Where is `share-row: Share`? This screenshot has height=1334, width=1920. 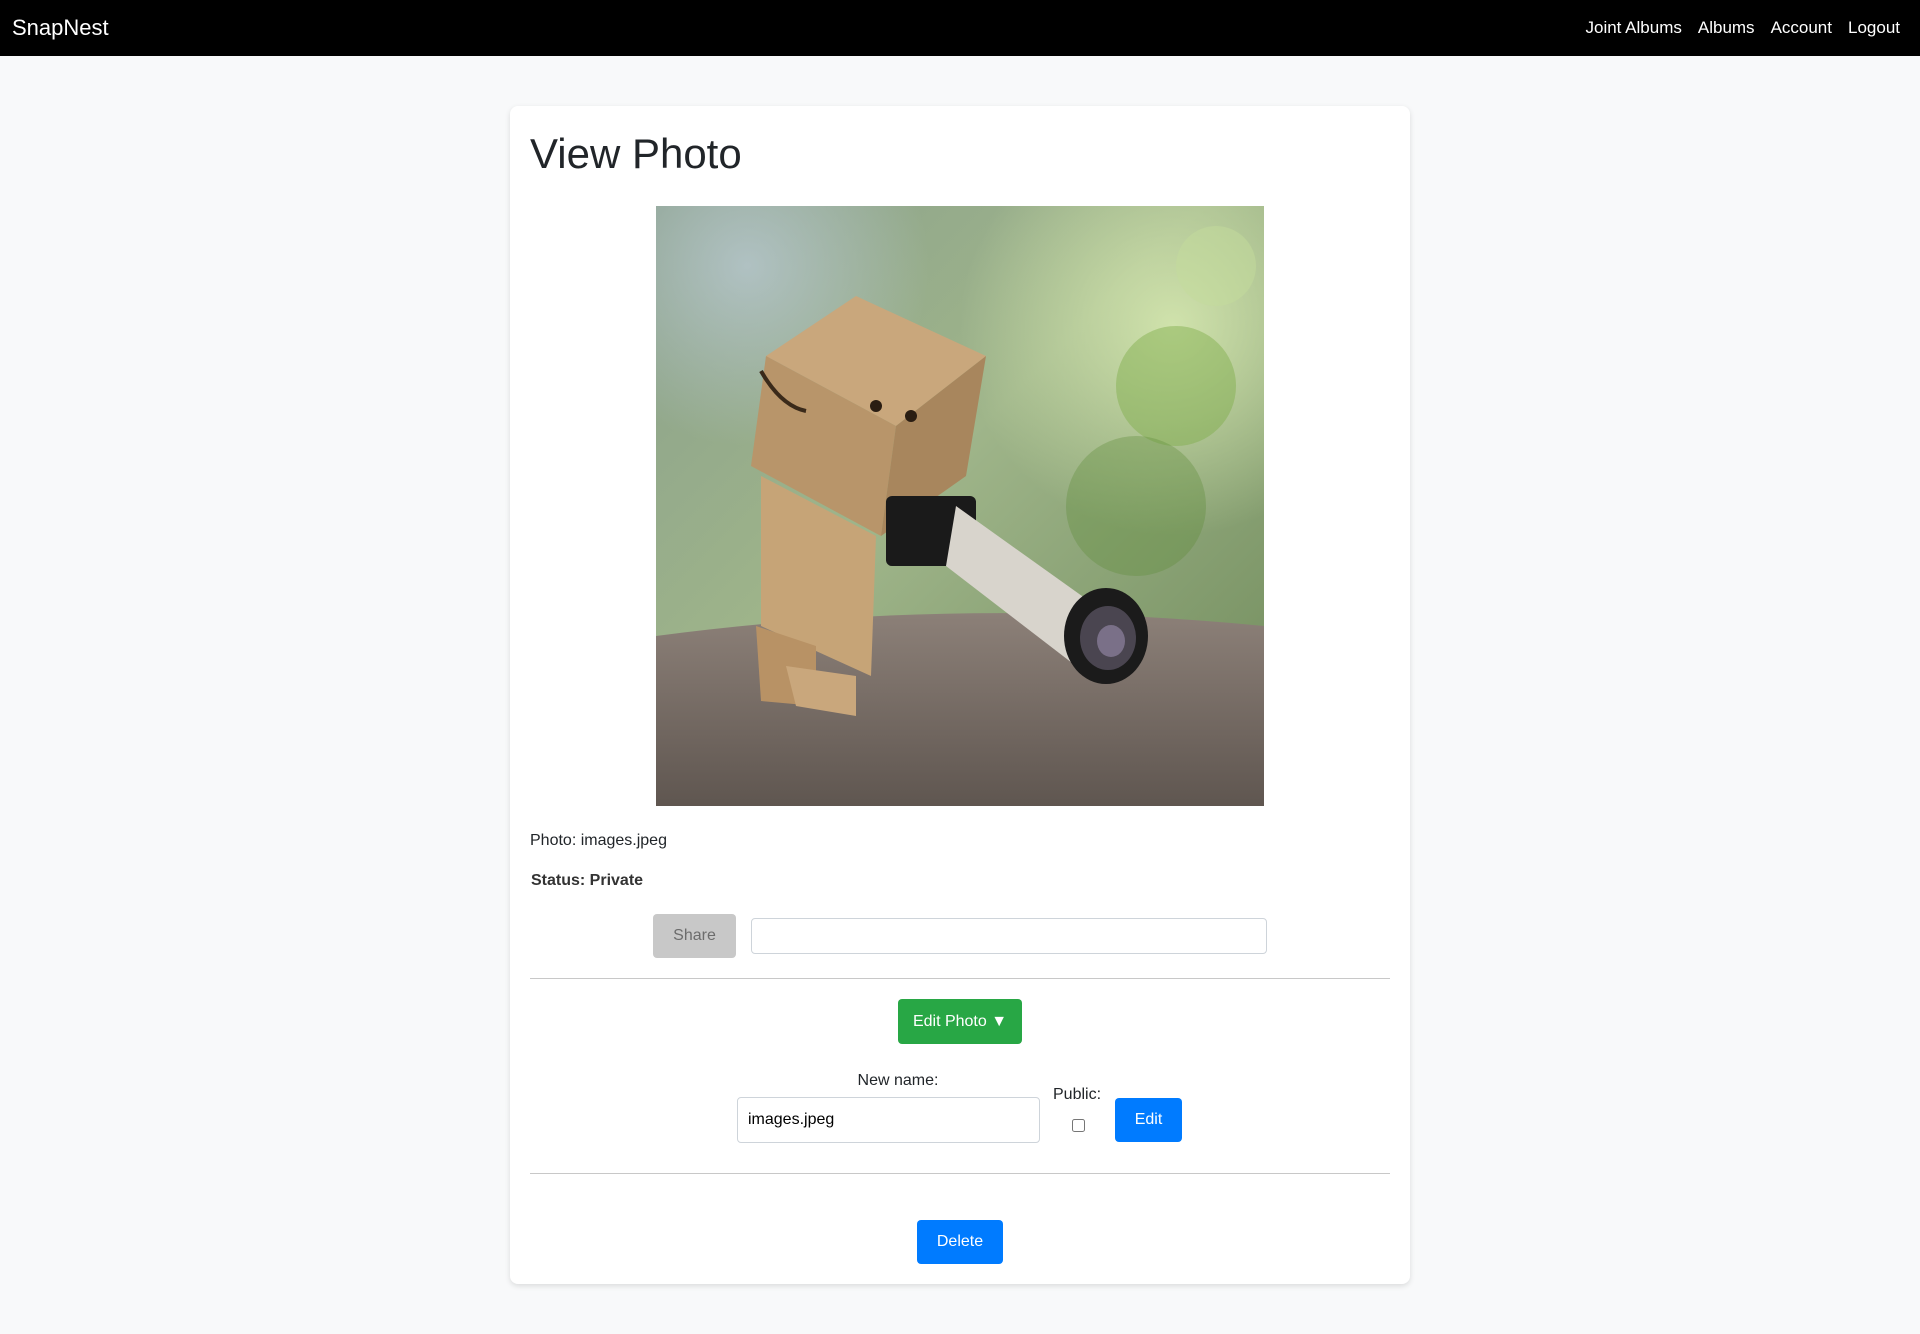
share-row: Share is located at coordinates (960, 936).